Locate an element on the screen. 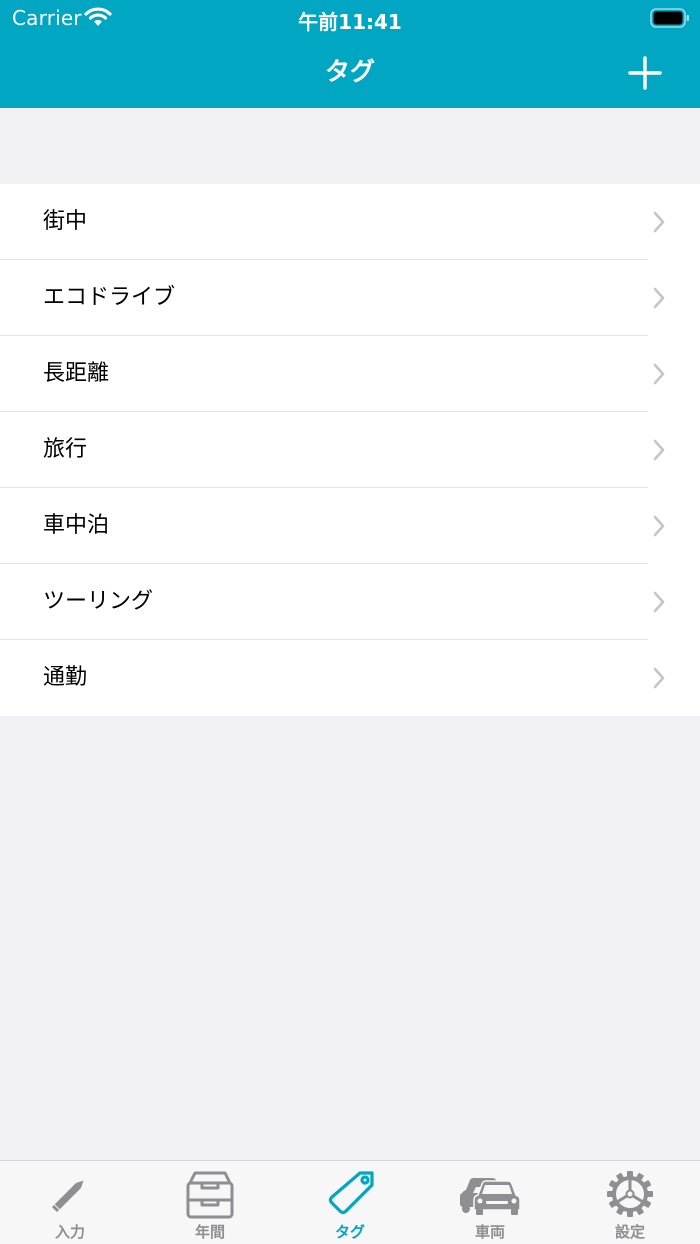 Image resolution: width=700 pixels, height=1244 pixels. tag-row: 街中 is located at coordinates (350, 222).